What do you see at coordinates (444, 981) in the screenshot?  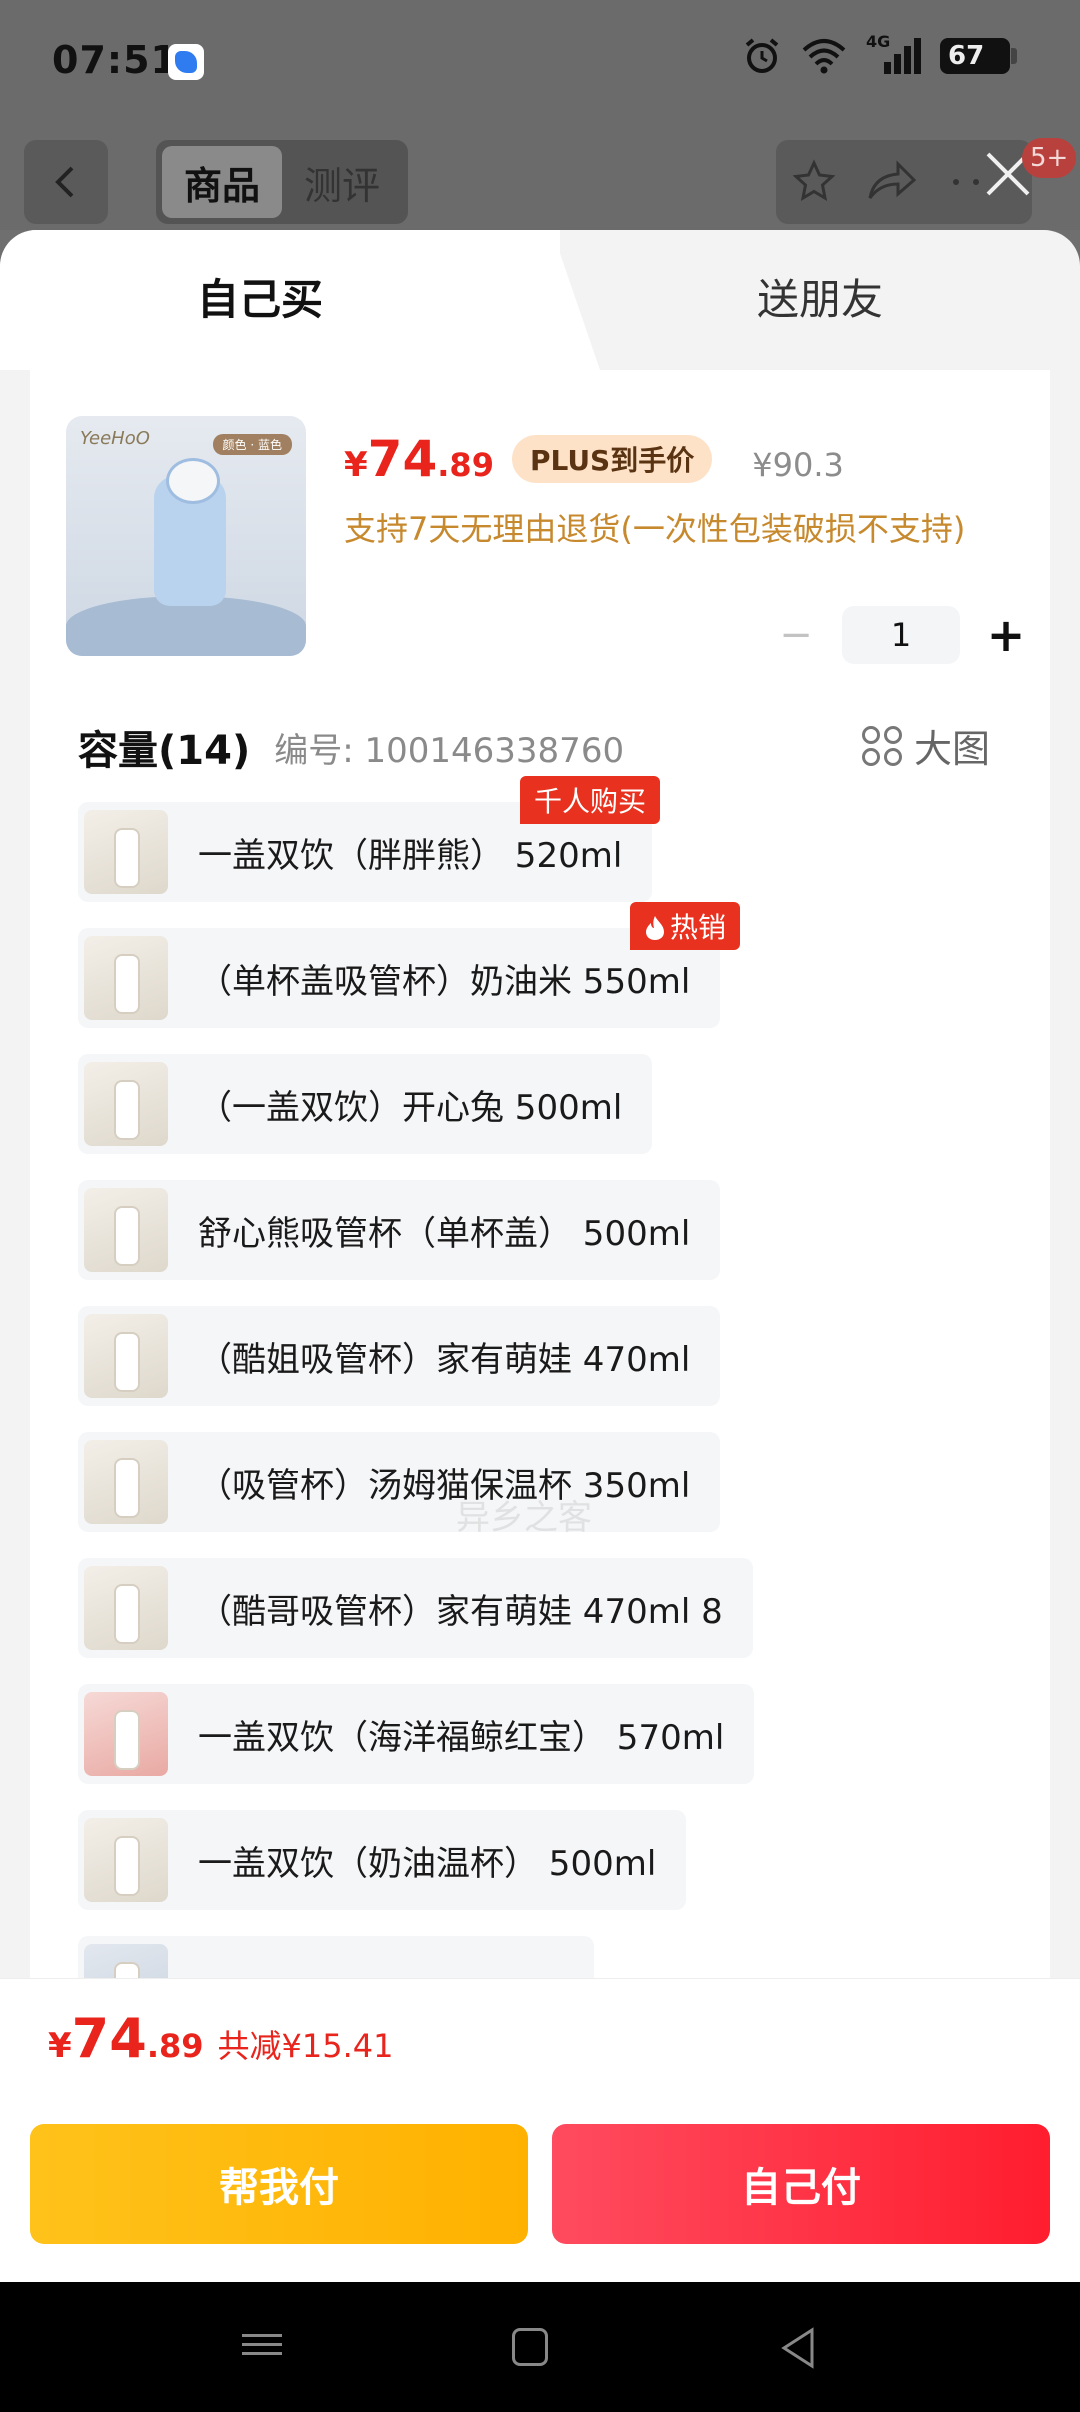 I see `option-label: （单杯盖吸管杯）奶油米 550ml` at bounding box center [444, 981].